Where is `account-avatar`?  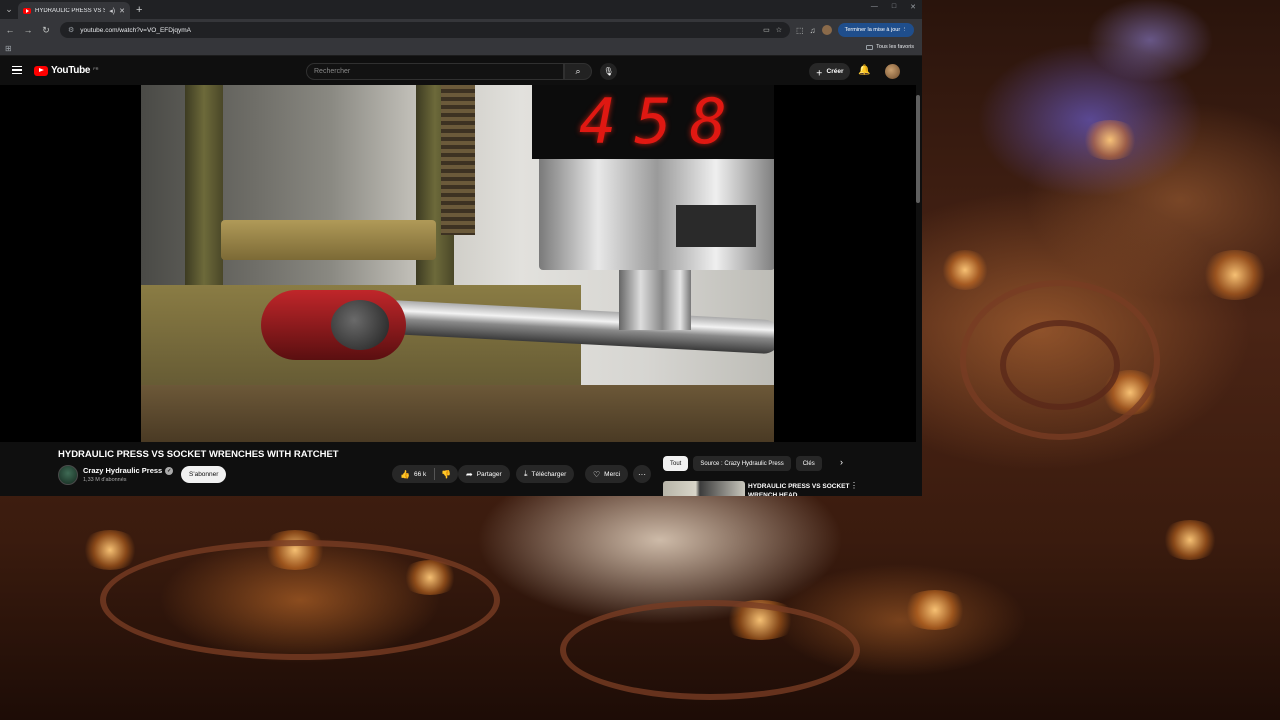 account-avatar is located at coordinates (892, 71).